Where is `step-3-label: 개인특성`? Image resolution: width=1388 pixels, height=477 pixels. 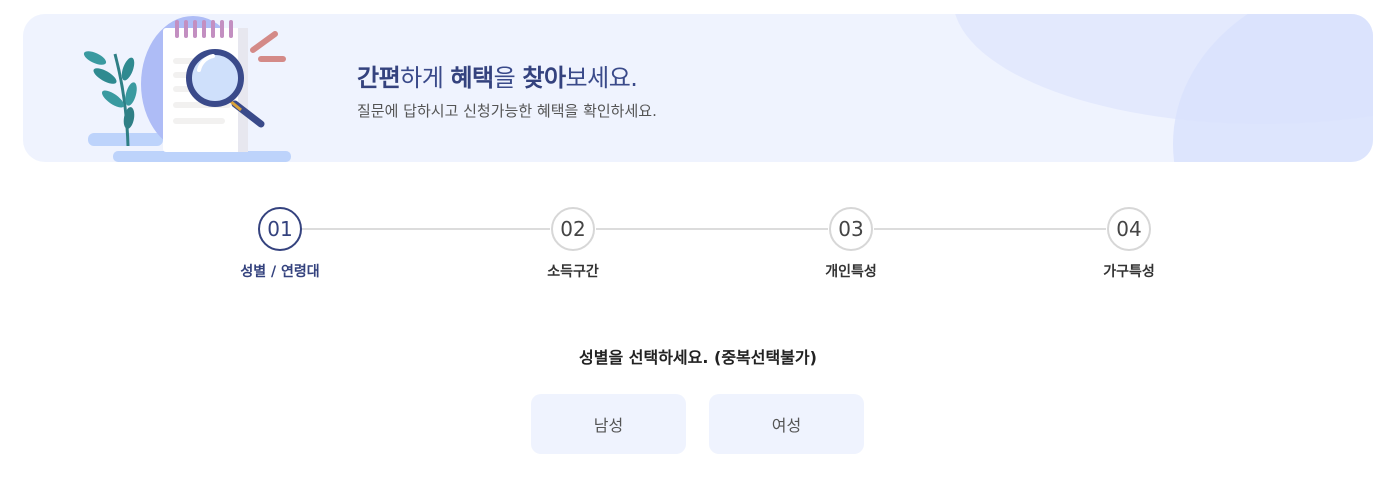 step-3-label: 개인특성 is located at coordinates (851, 272).